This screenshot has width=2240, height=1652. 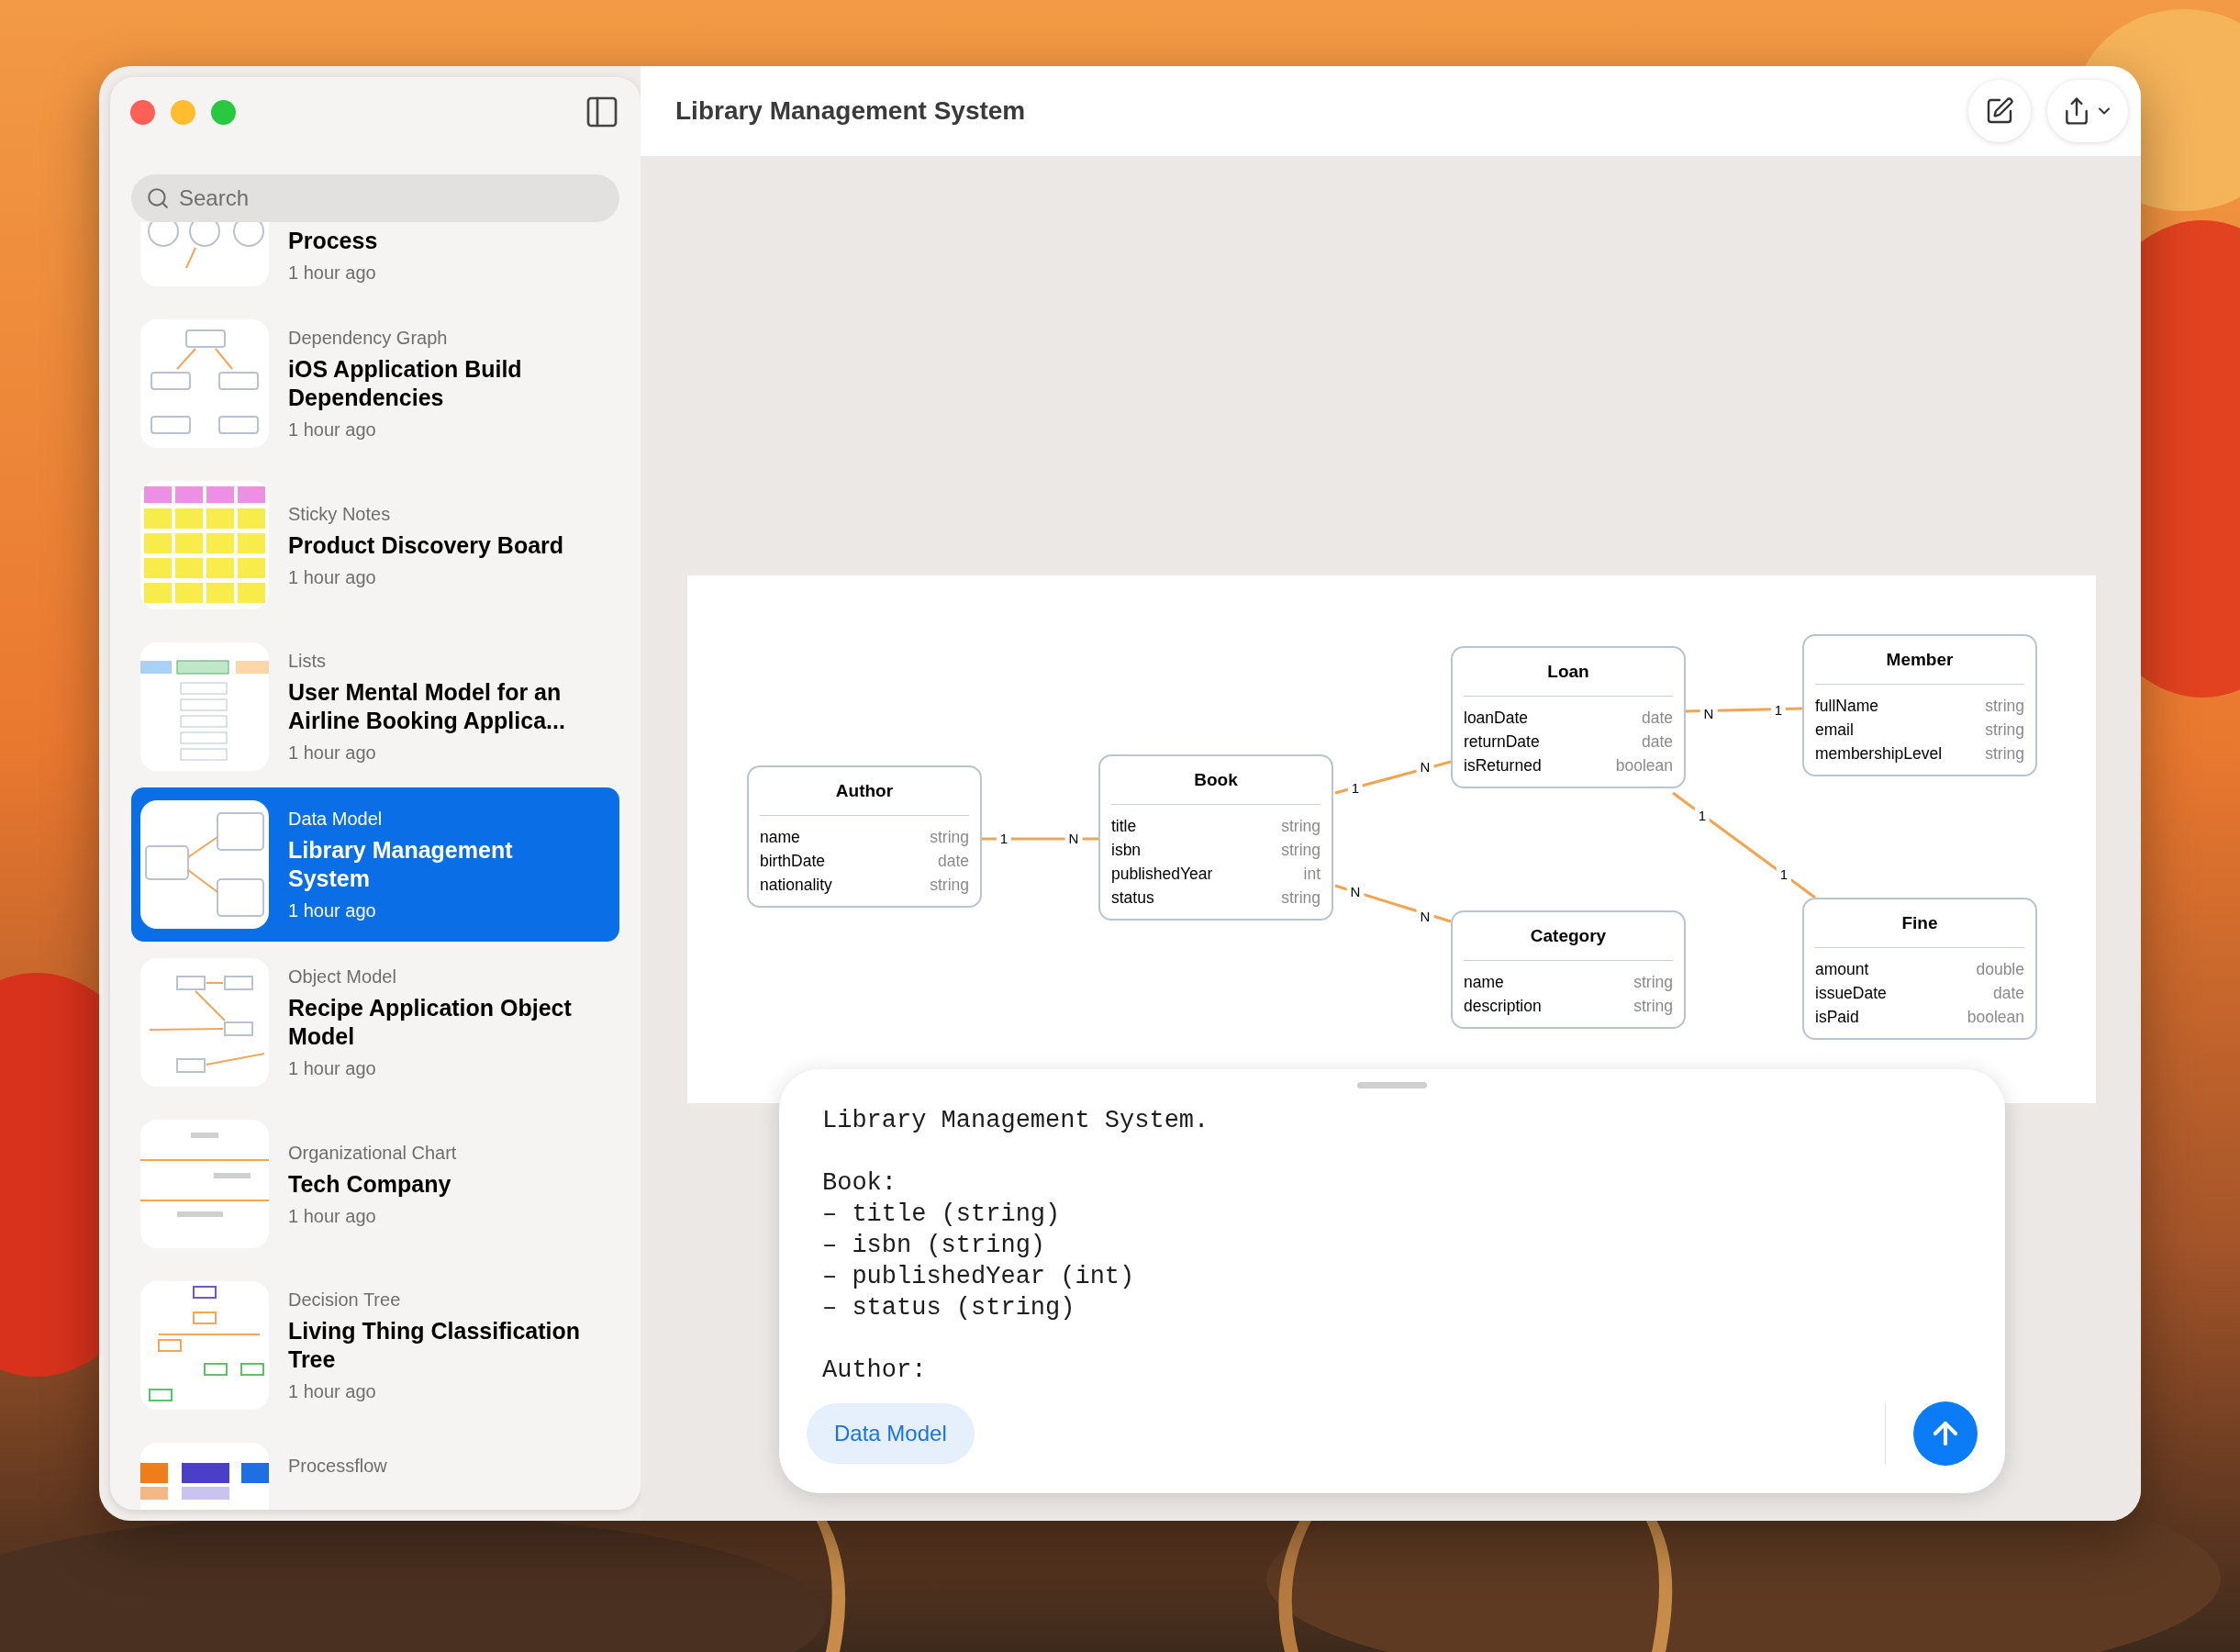 What do you see at coordinates (338, 1466) in the screenshot?
I see `document-type: Processflow` at bounding box center [338, 1466].